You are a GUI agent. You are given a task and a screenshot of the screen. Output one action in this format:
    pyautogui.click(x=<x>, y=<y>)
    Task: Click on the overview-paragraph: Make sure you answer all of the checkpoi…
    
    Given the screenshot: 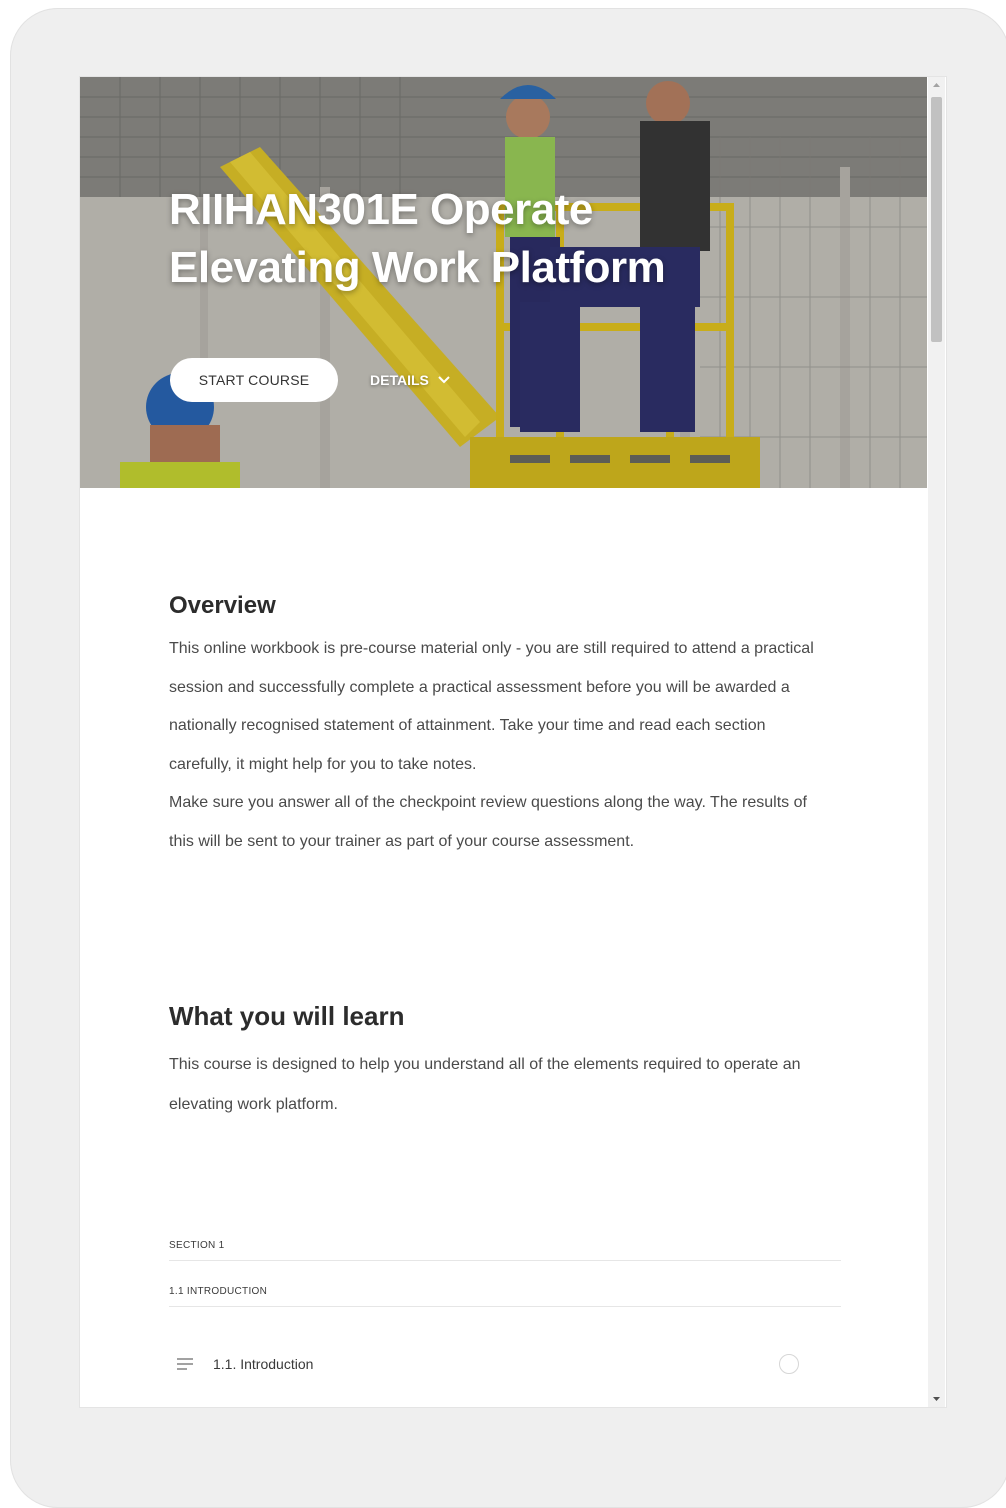 What is the action you would take?
    pyautogui.click(x=488, y=822)
    